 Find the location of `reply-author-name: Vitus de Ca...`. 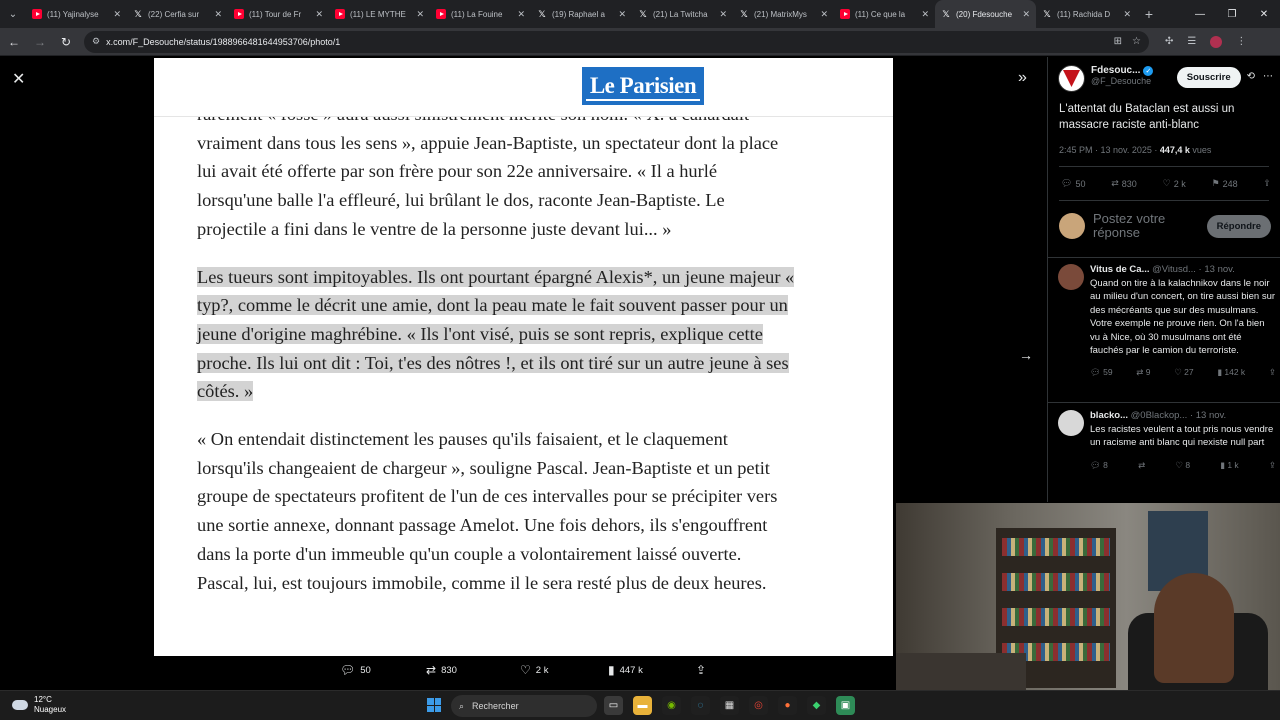

reply-author-name: Vitus de Ca... is located at coordinates (1119, 269).